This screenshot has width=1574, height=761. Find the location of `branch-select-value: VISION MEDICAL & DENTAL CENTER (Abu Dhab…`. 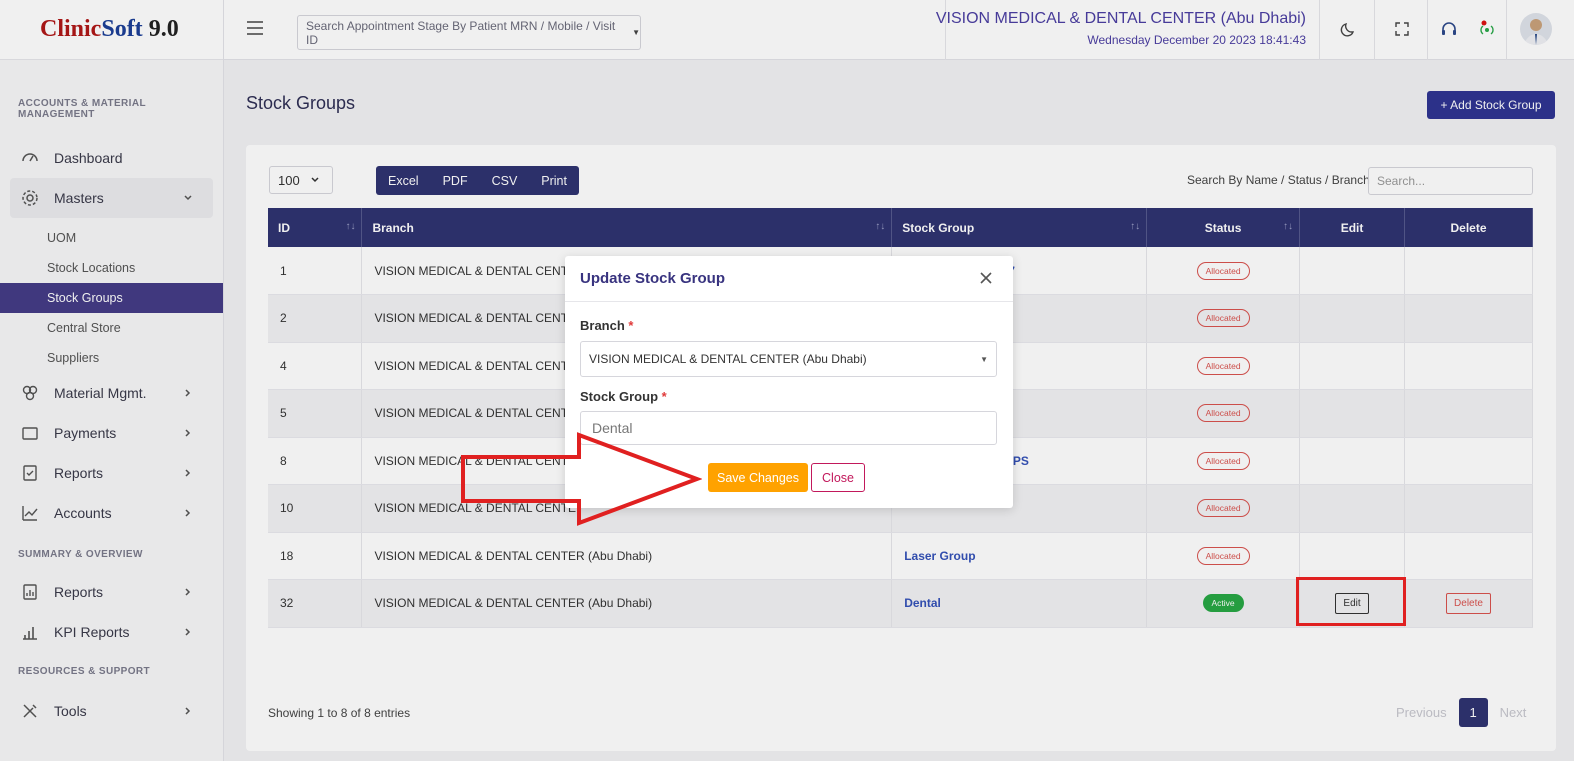

branch-select-value: VISION MEDICAL & DENTAL CENTER (Abu Dhab… is located at coordinates (728, 359).